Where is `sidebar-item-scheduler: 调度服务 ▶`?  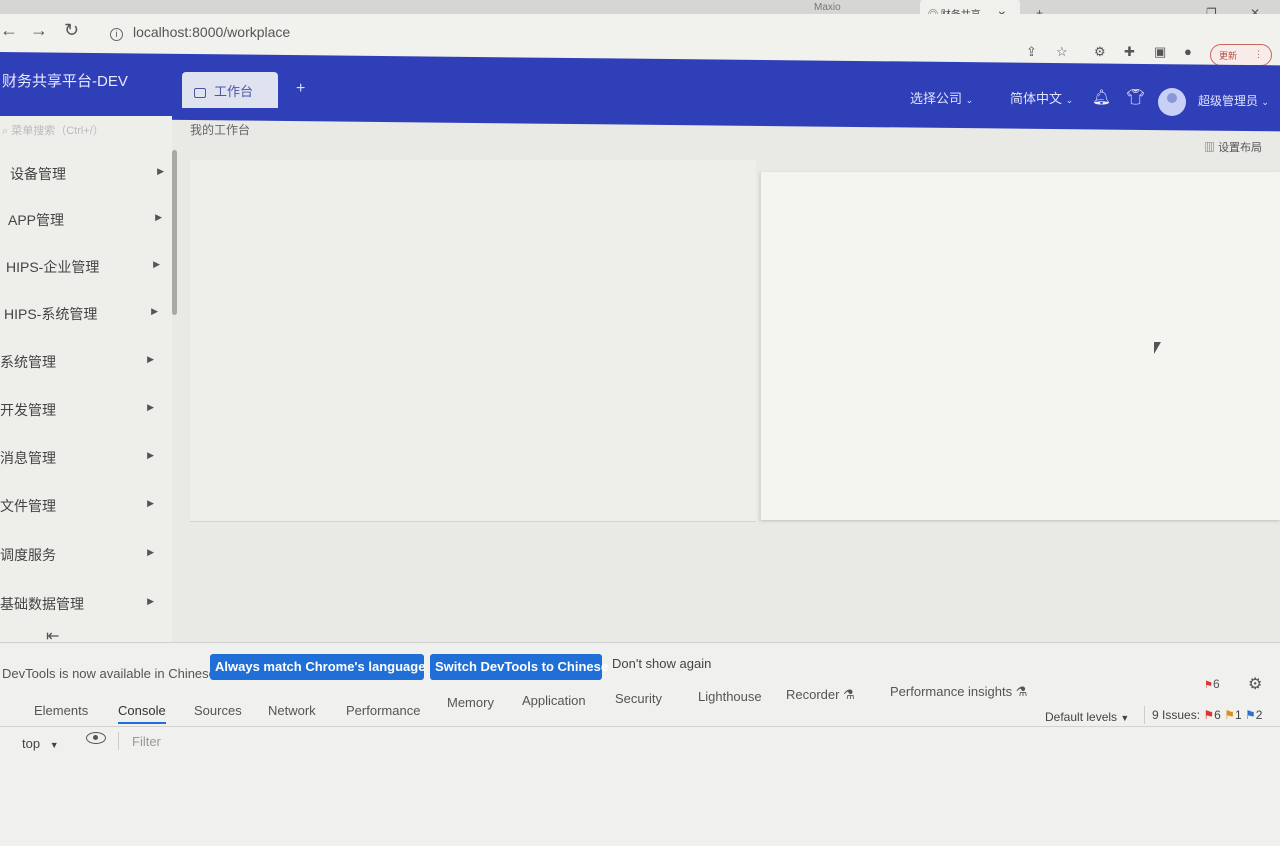 sidebar-item-scheduler: 调度服务 ▶ is located at coordinates (80, 556).